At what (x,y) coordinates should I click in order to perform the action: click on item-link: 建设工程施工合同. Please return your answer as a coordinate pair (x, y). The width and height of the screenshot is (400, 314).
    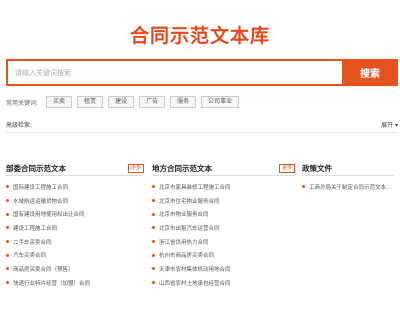
    Looking at the image, I should click on (35, 228).